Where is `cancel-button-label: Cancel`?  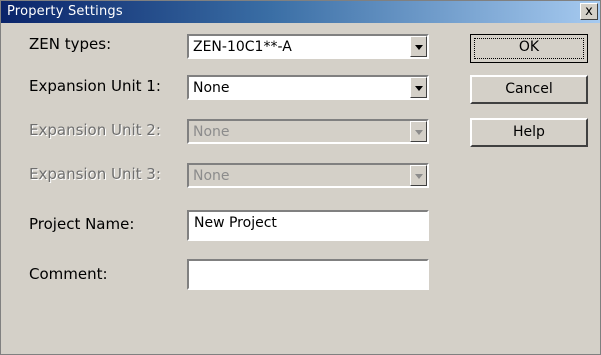 cancel-button-label: Cancel is located at coordinates (529, 89).